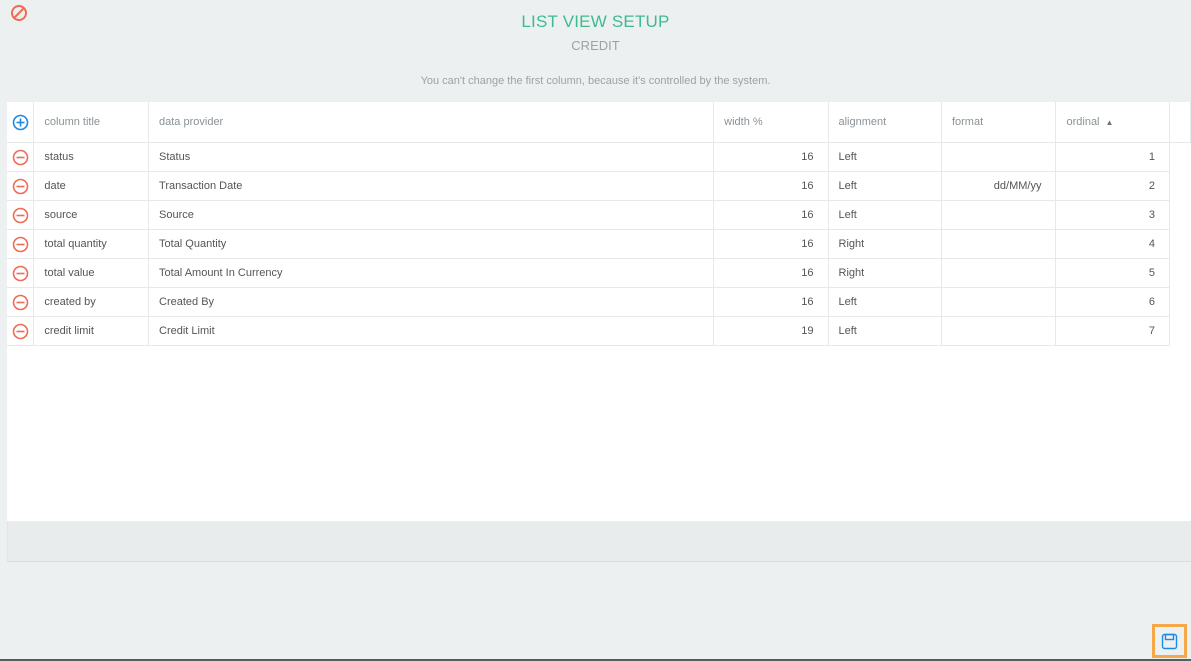 Image resolution: width=1191 pixels, height=661 pixels. Describe the element at coordinates (91, 331) in the screenshot. I see `cell-column-title: credit limit` at that location.